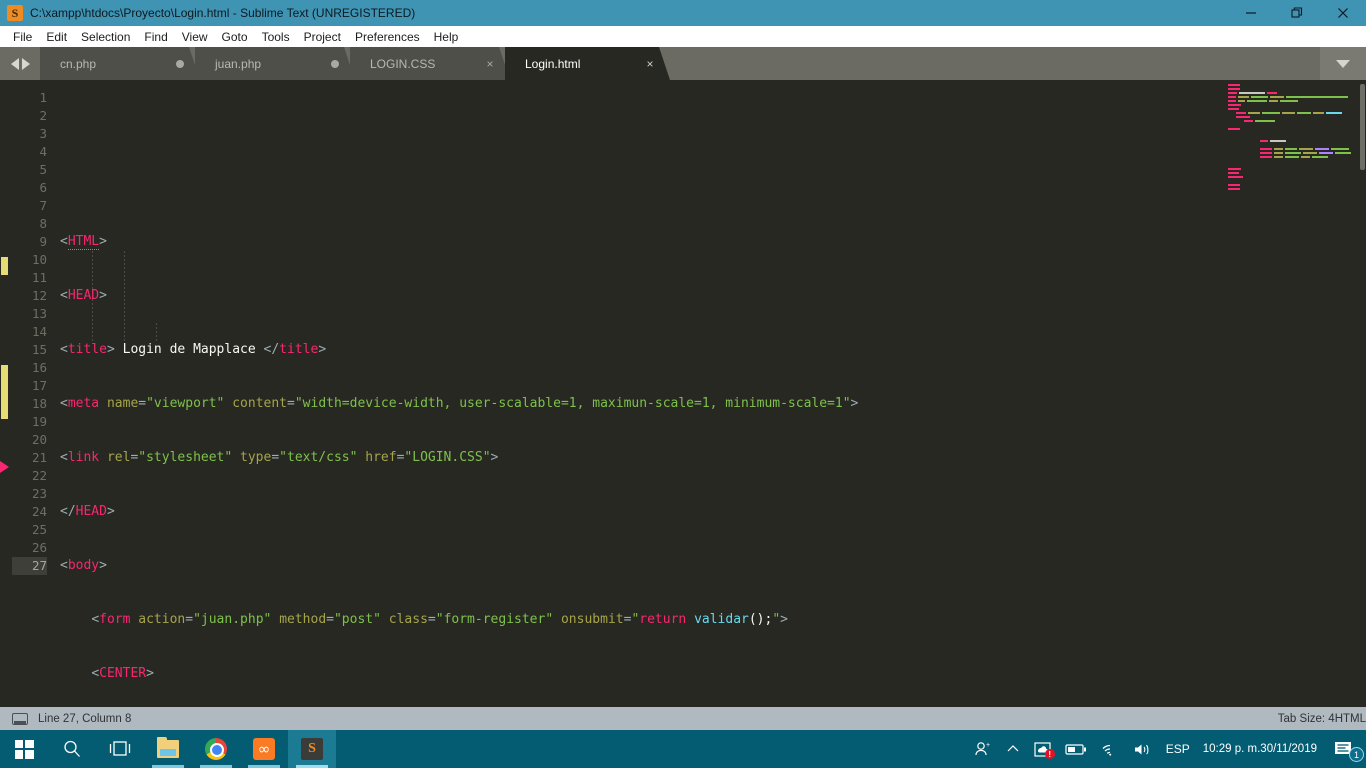 The image size is (1366, 768). Describe the element at coordinates (403, 63) in the screenshot. I see `tab-label: LOGIN.CSS` at that location.